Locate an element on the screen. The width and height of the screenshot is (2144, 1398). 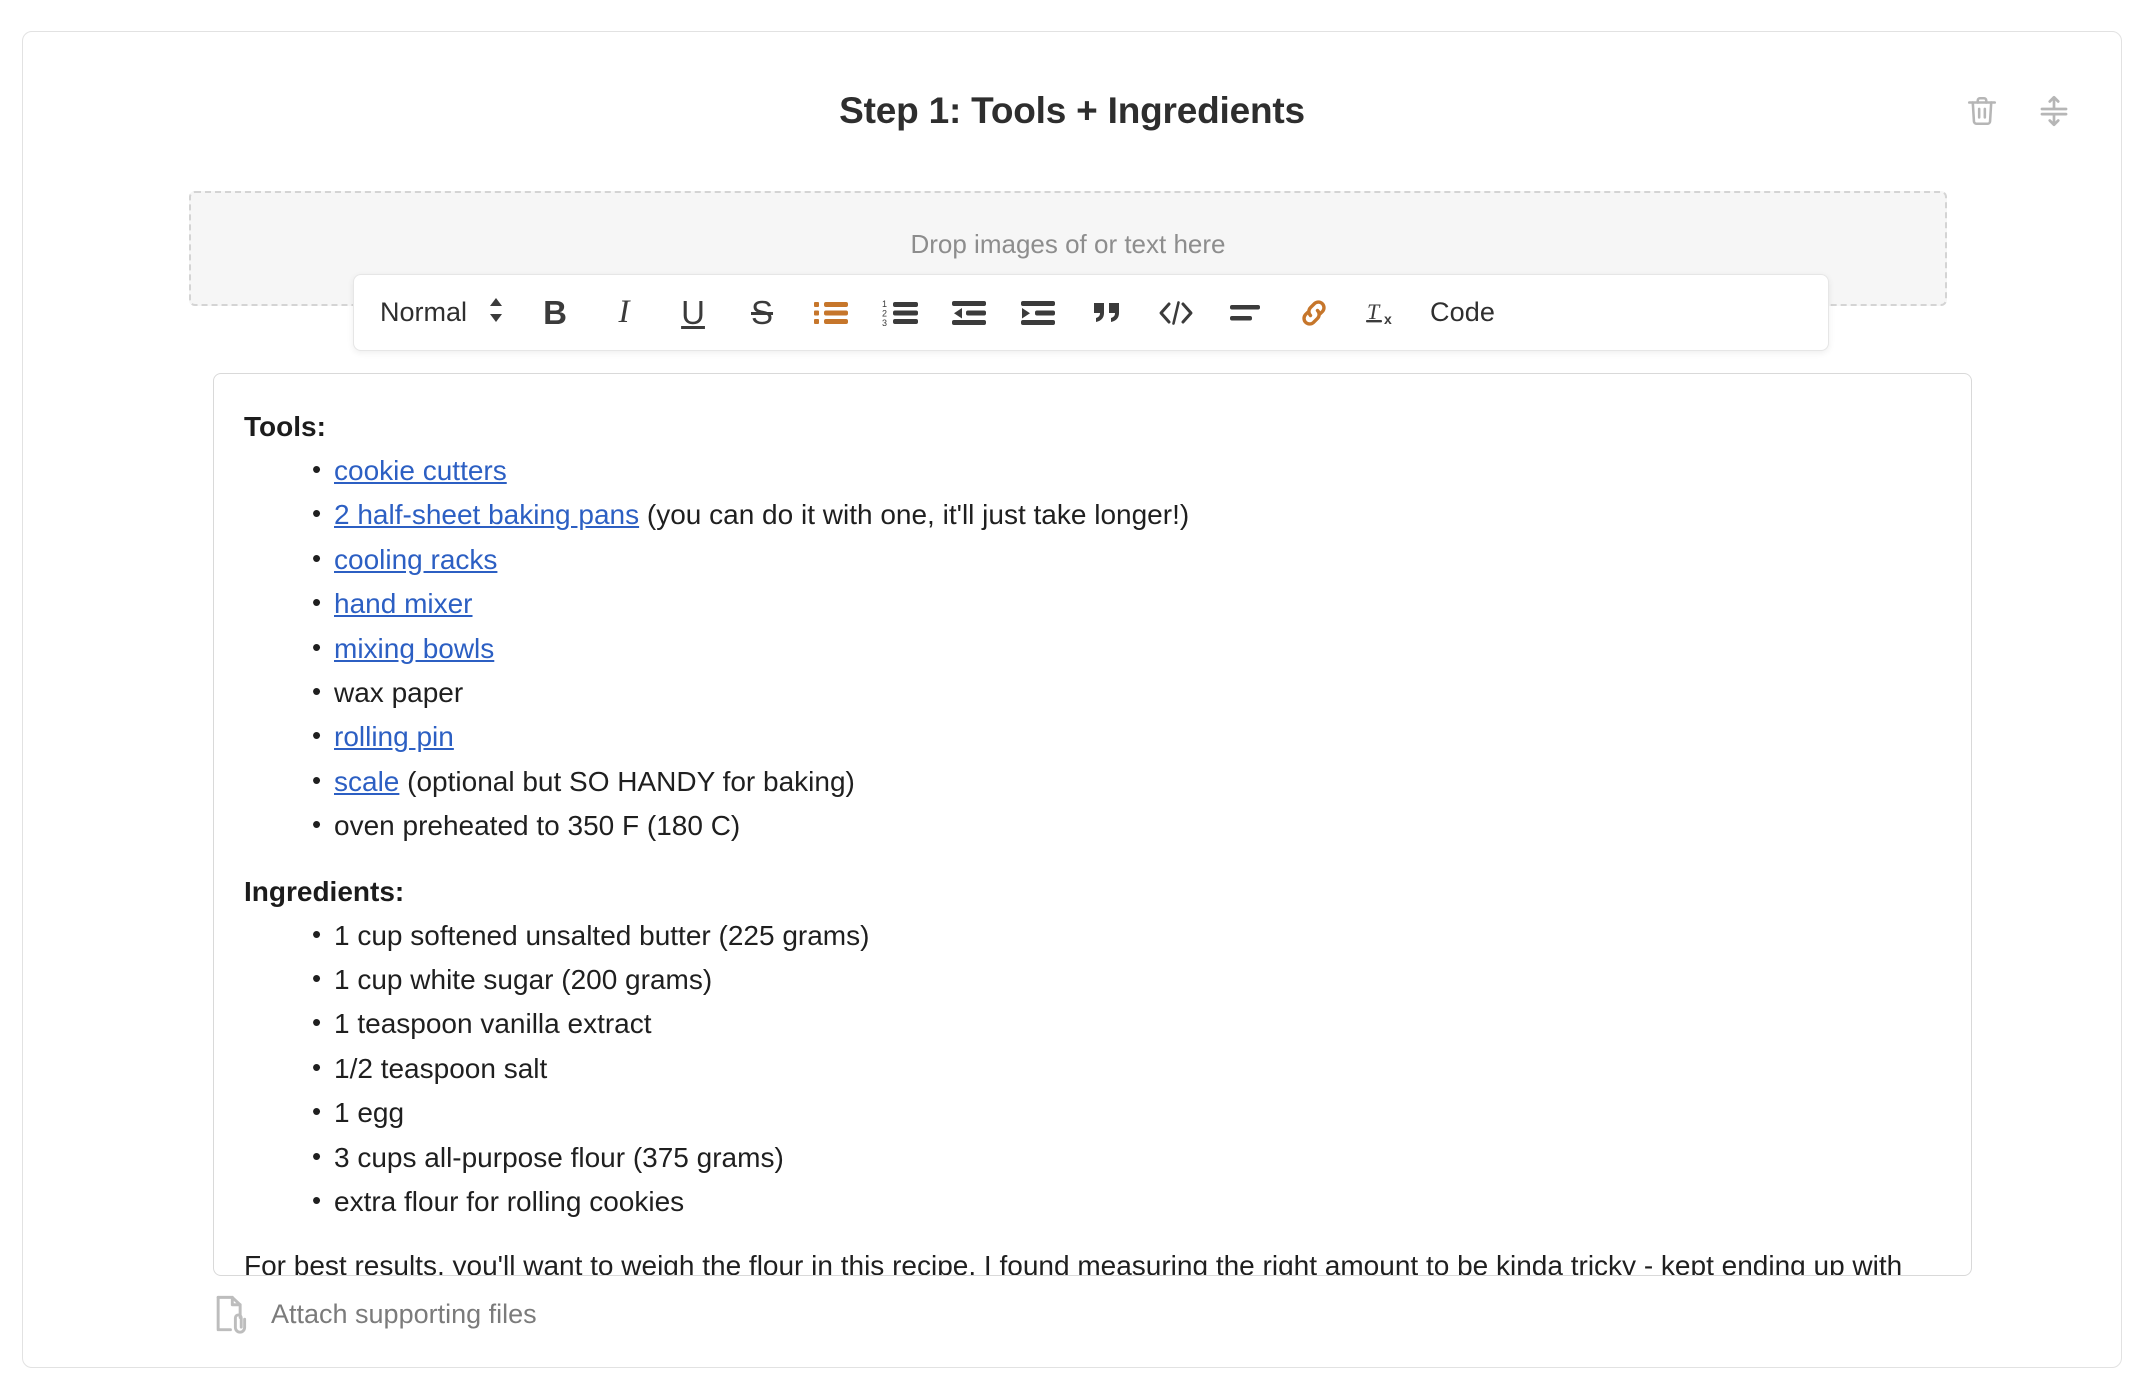
svg-text: 2 is located at coordinates (884, 313).